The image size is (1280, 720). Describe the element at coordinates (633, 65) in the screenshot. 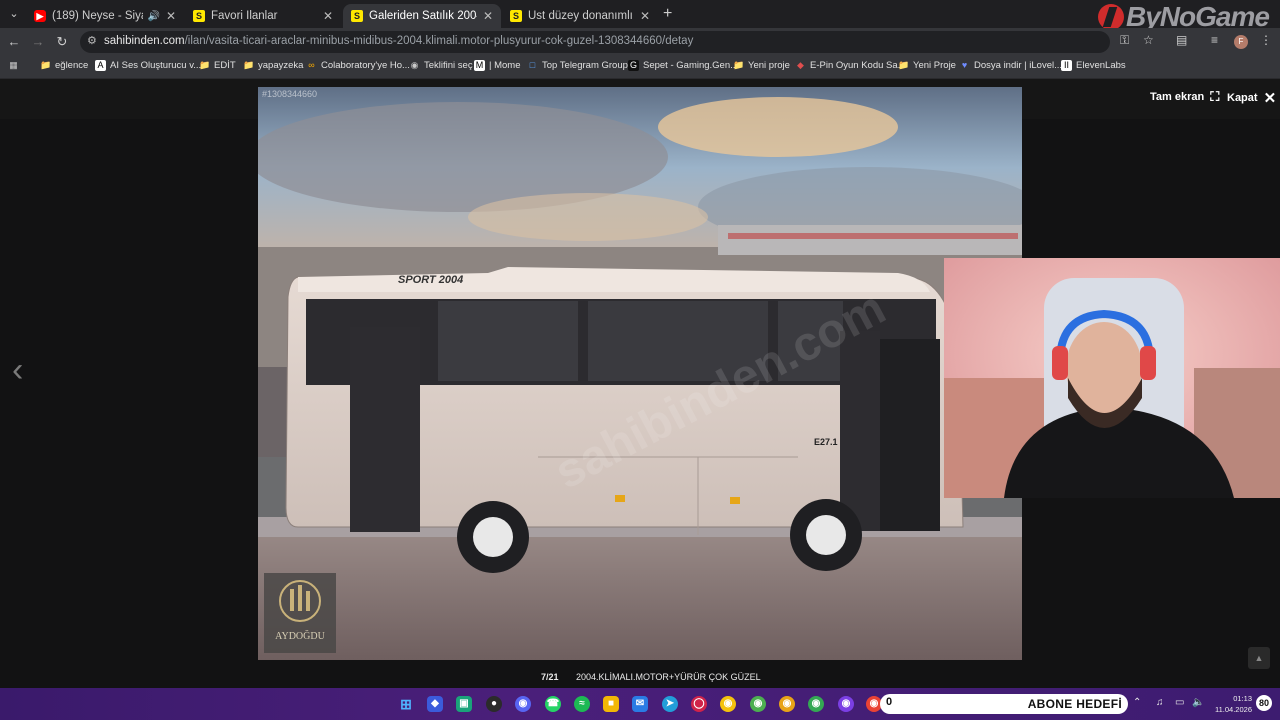

I see `bookmark-icon: G` at that location.